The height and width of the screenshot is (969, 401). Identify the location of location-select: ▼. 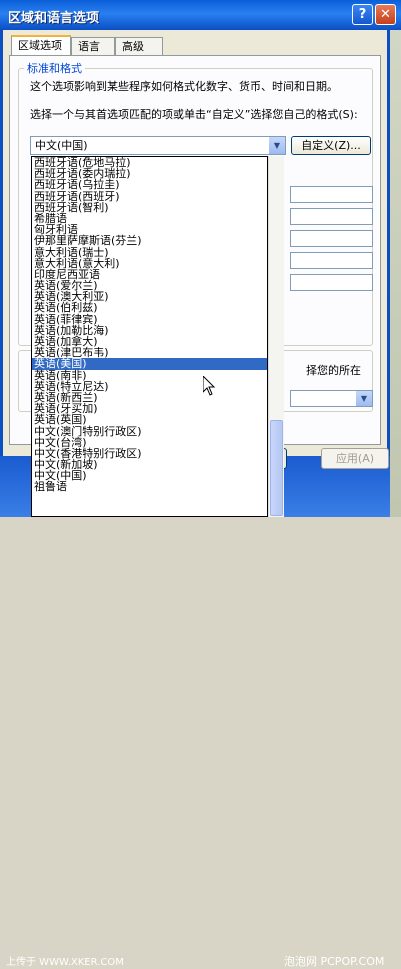
(331, 398).